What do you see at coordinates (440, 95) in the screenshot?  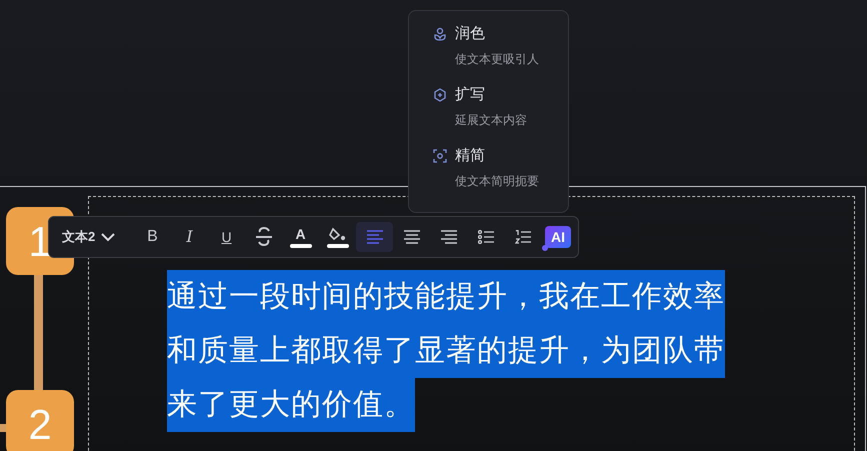 I see `gear-icon` at bounding box center [440, 95].